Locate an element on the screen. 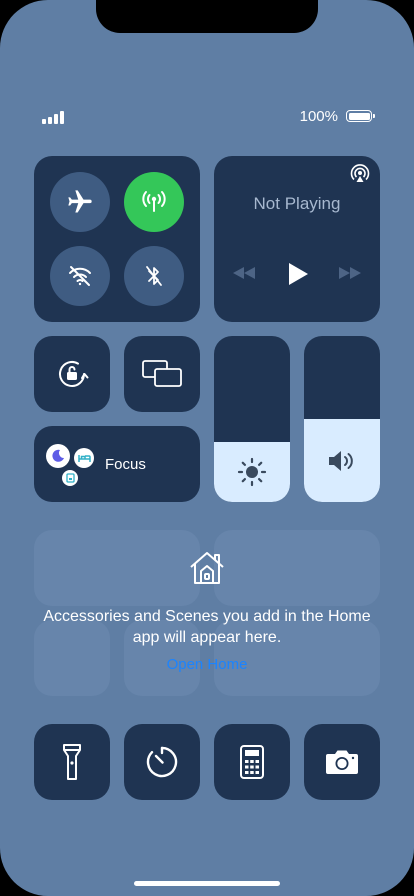 This screenshot has height=896, width=414. camera-button is located at coordinates (342, 762).